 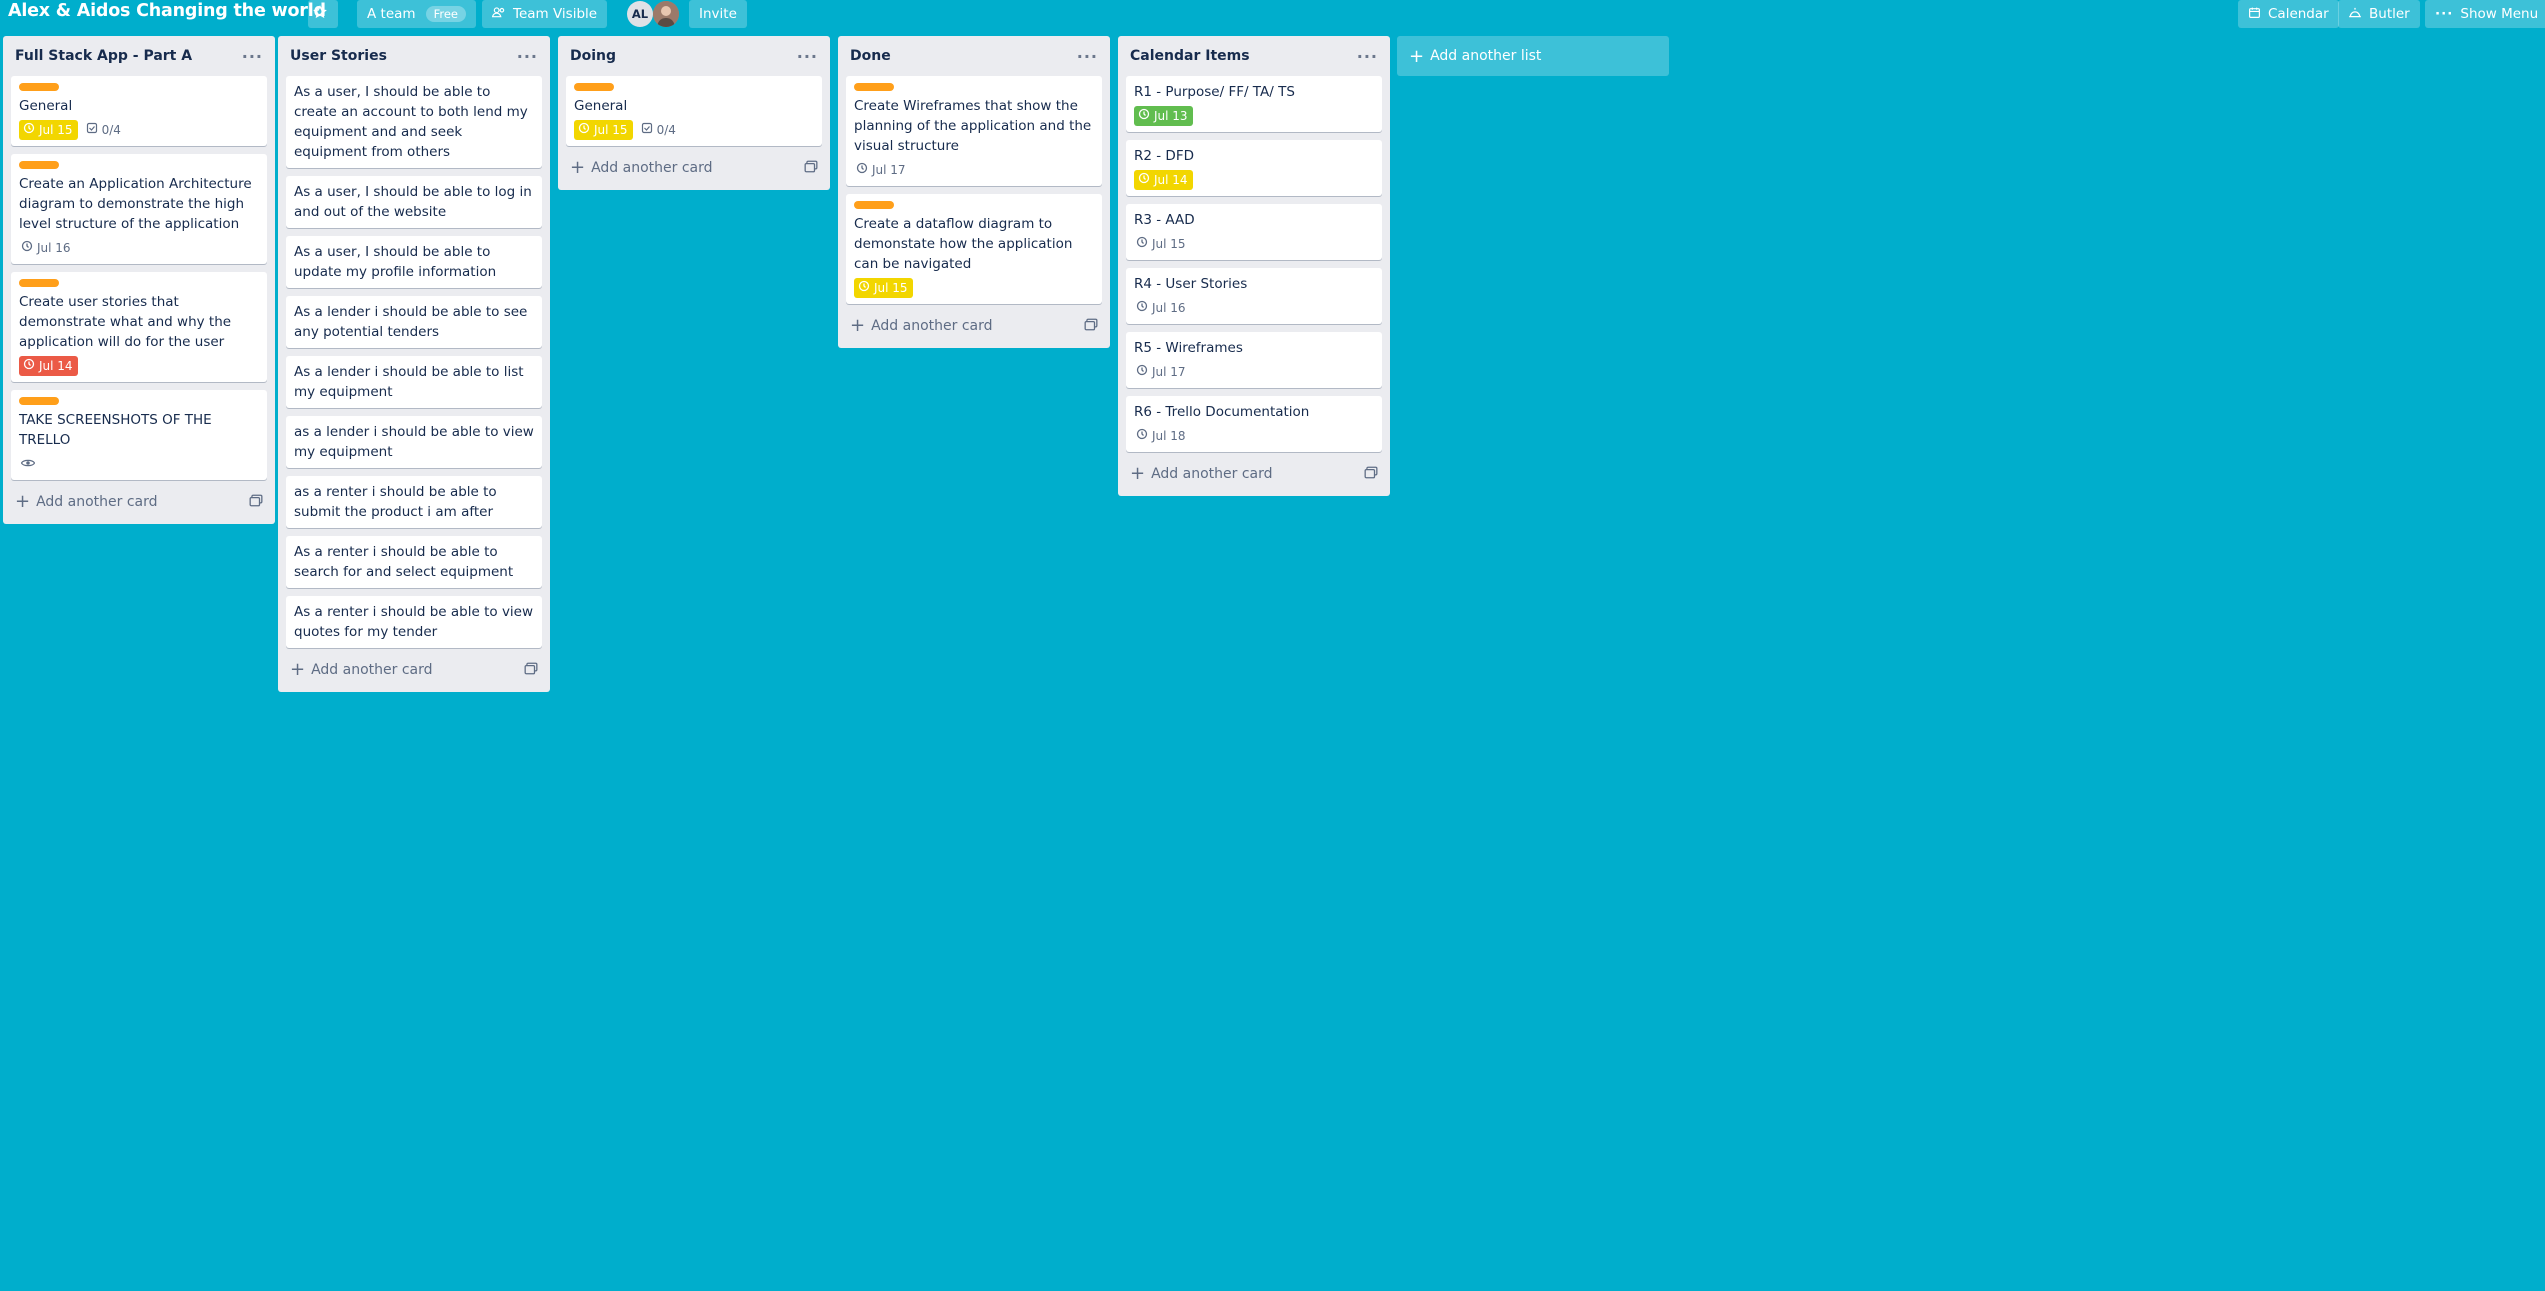 I want to click on card: R1 - Purpose/ FF/ TA/ TS Jul 13, so click(x=1254, y=104).